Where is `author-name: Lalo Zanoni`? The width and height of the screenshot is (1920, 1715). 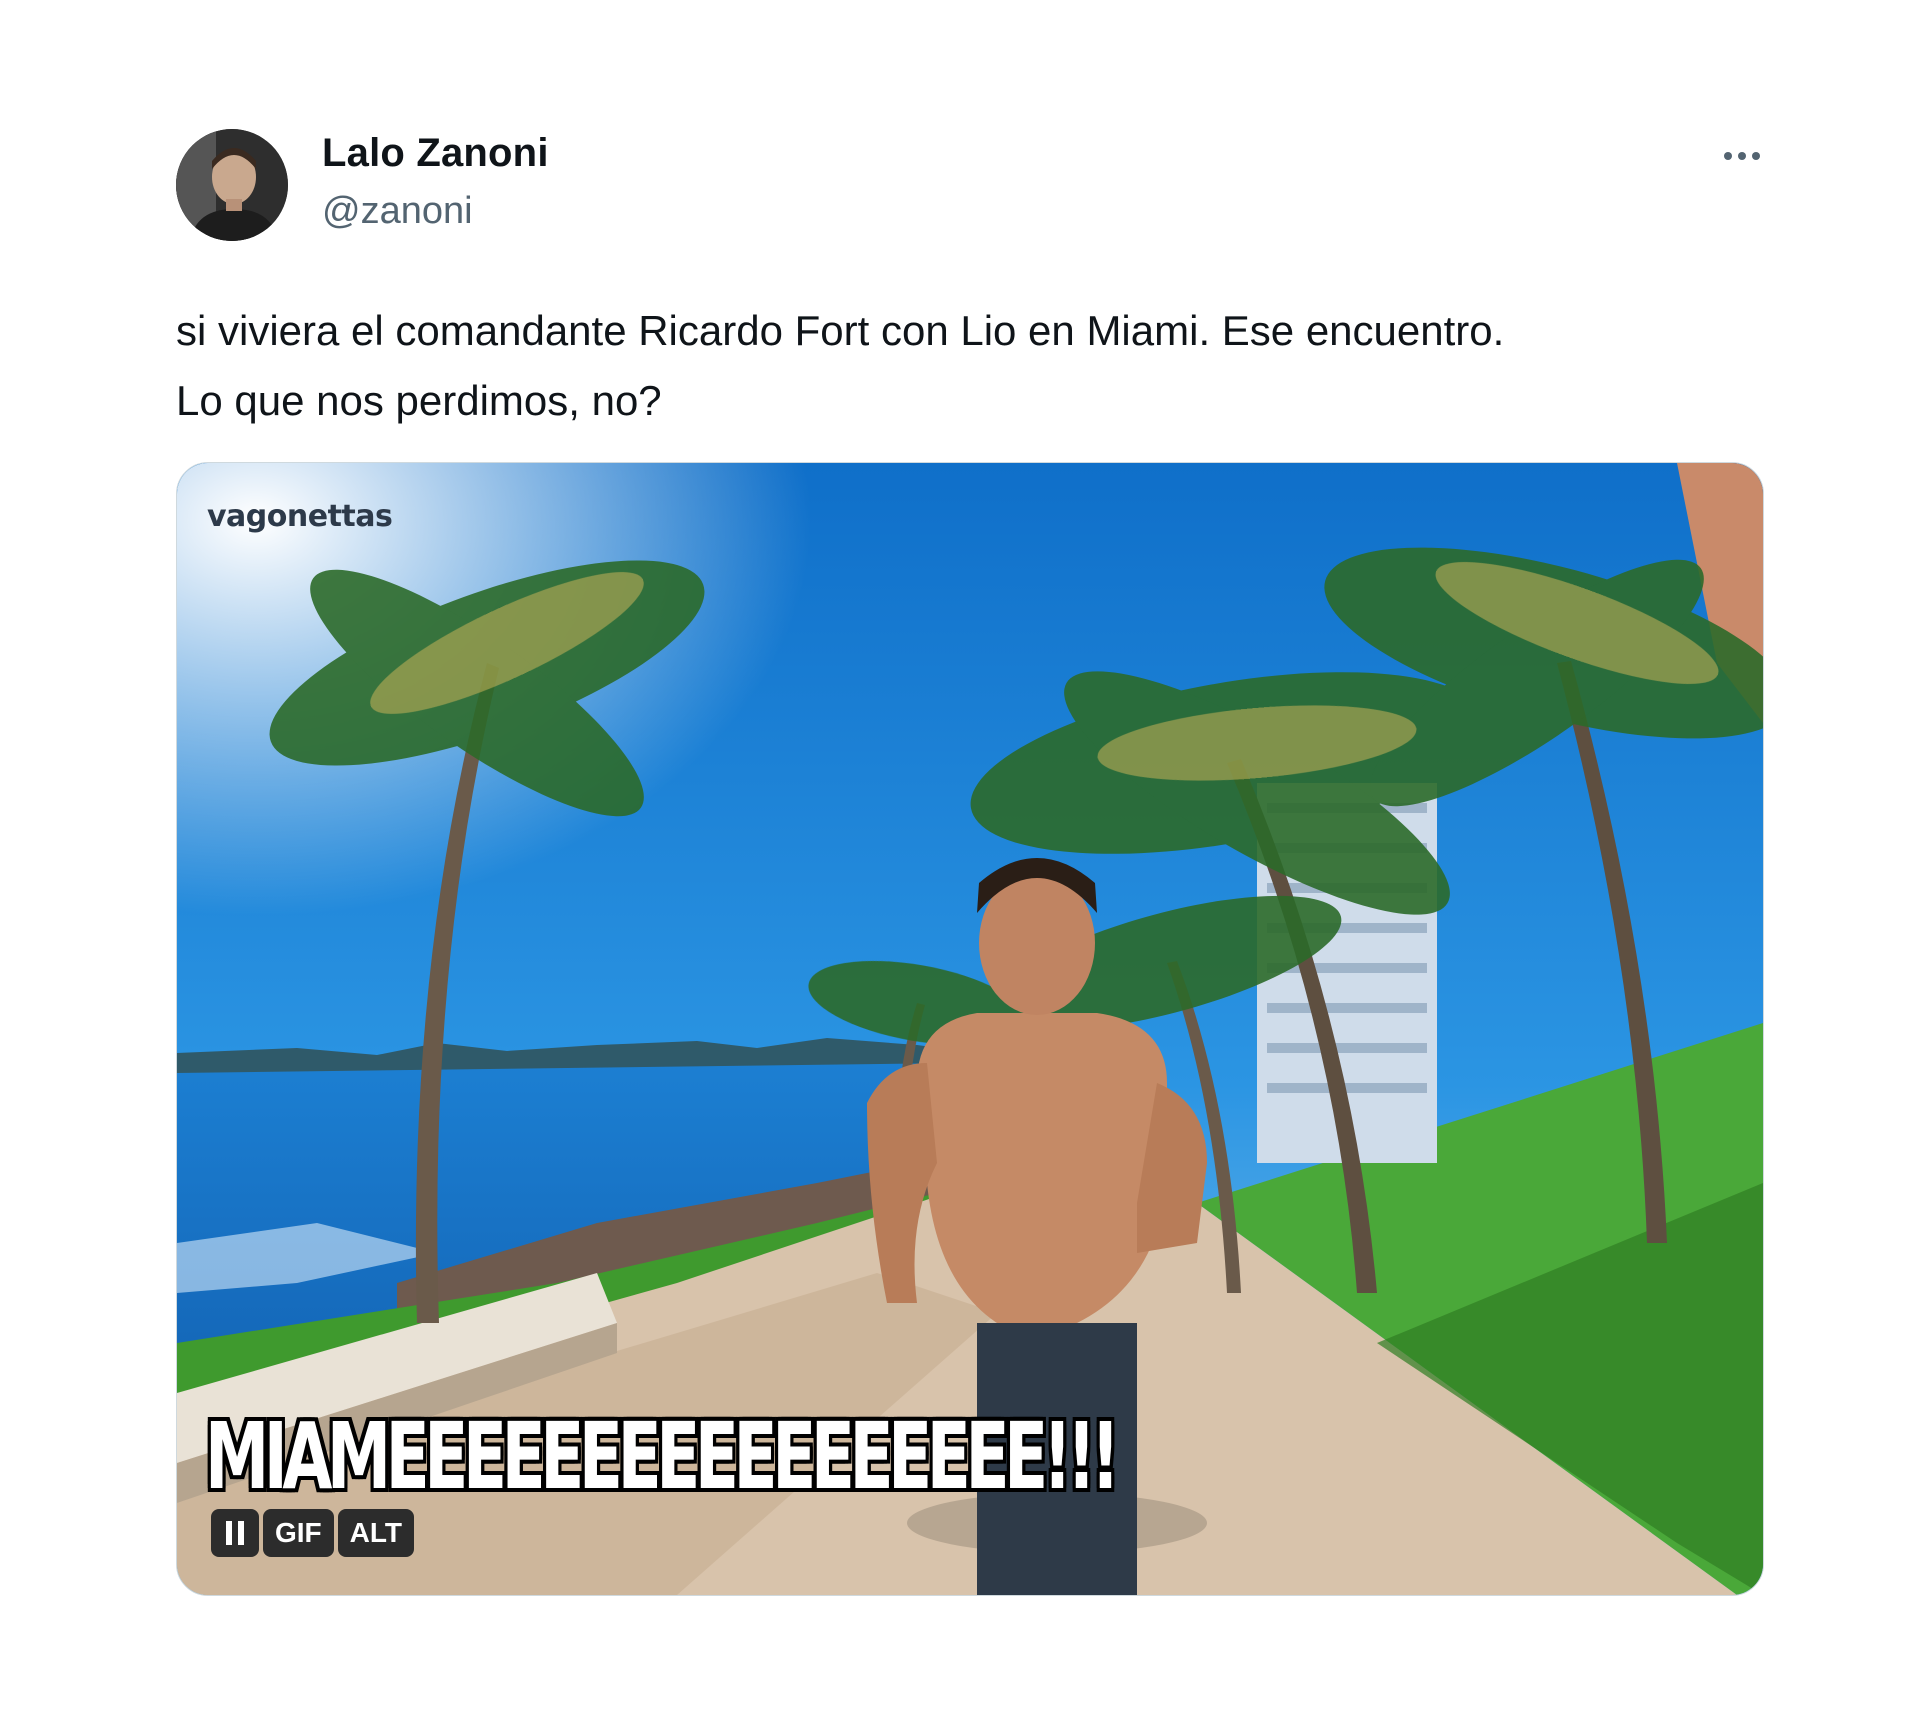
author-name: Lalo Zanoni is located at coordinates (435, 153).